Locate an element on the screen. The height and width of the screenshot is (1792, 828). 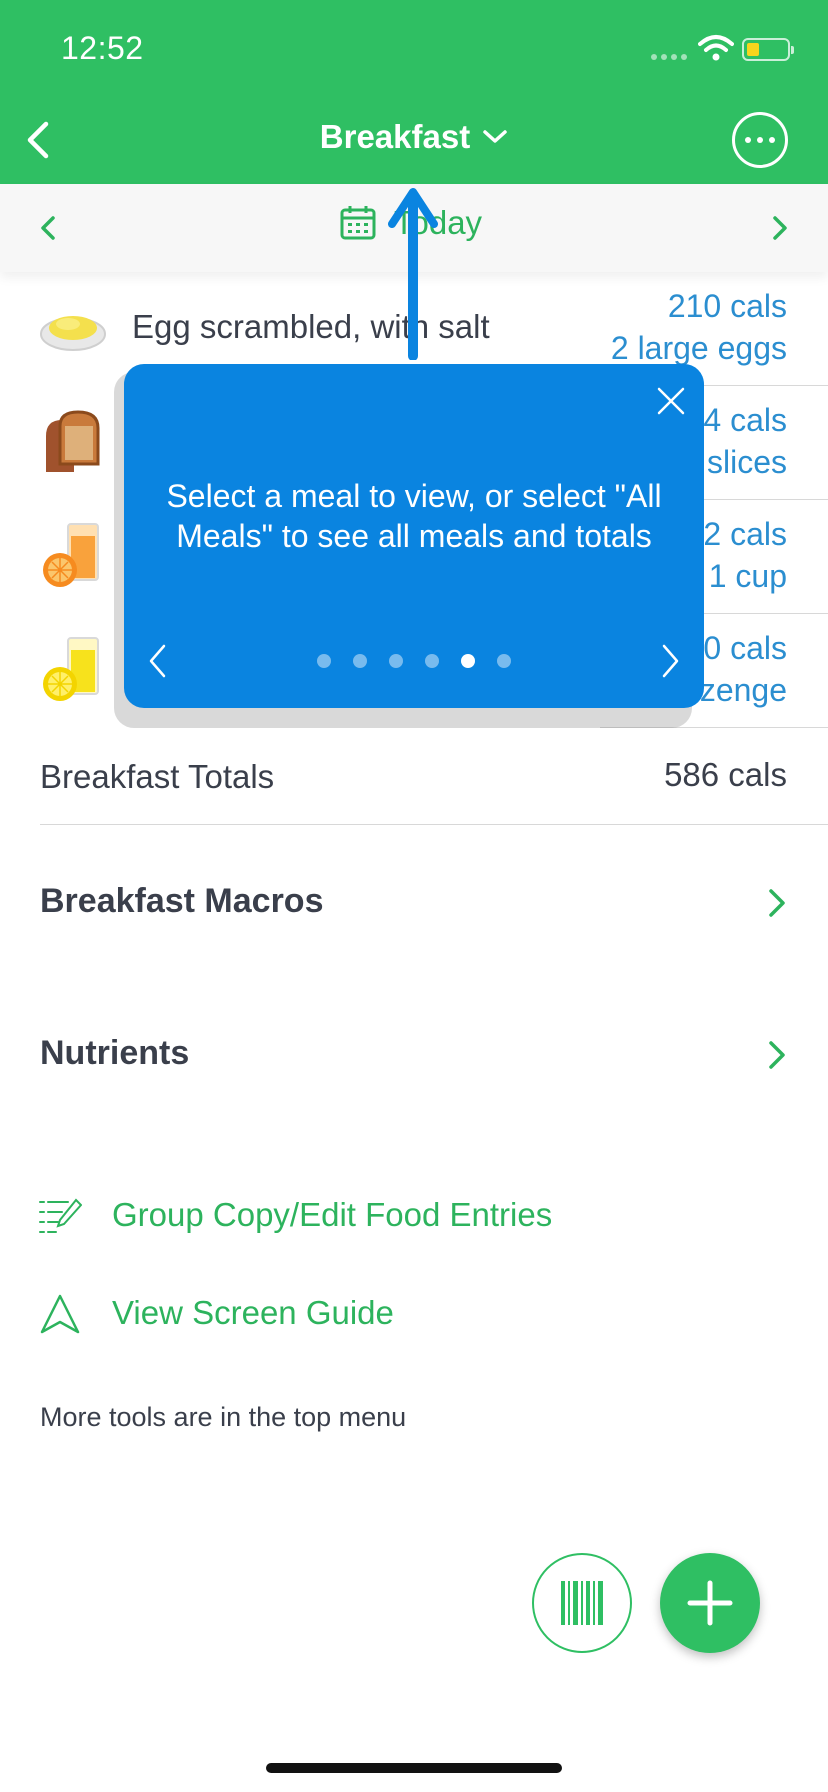
chevron-down-icon is located at coordinates (495, 136).